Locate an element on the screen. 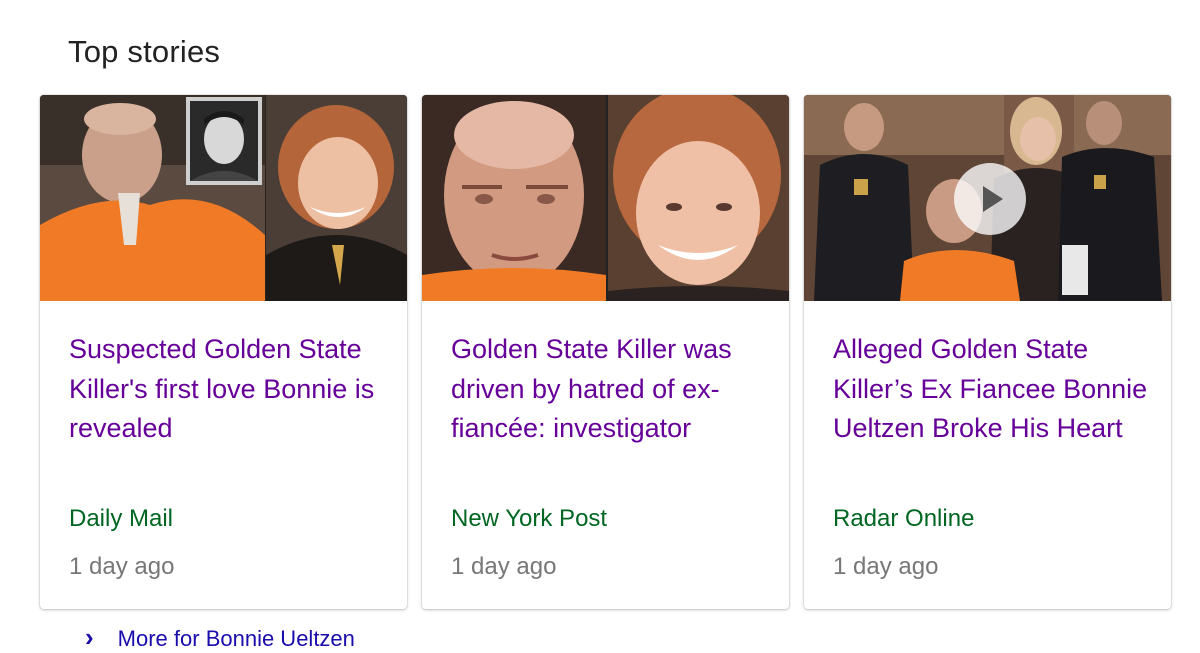 This screenshot has height=653, width=1200. more-stories-label: More for Bonnie Ueltzen is located at coordinates (236, 638).